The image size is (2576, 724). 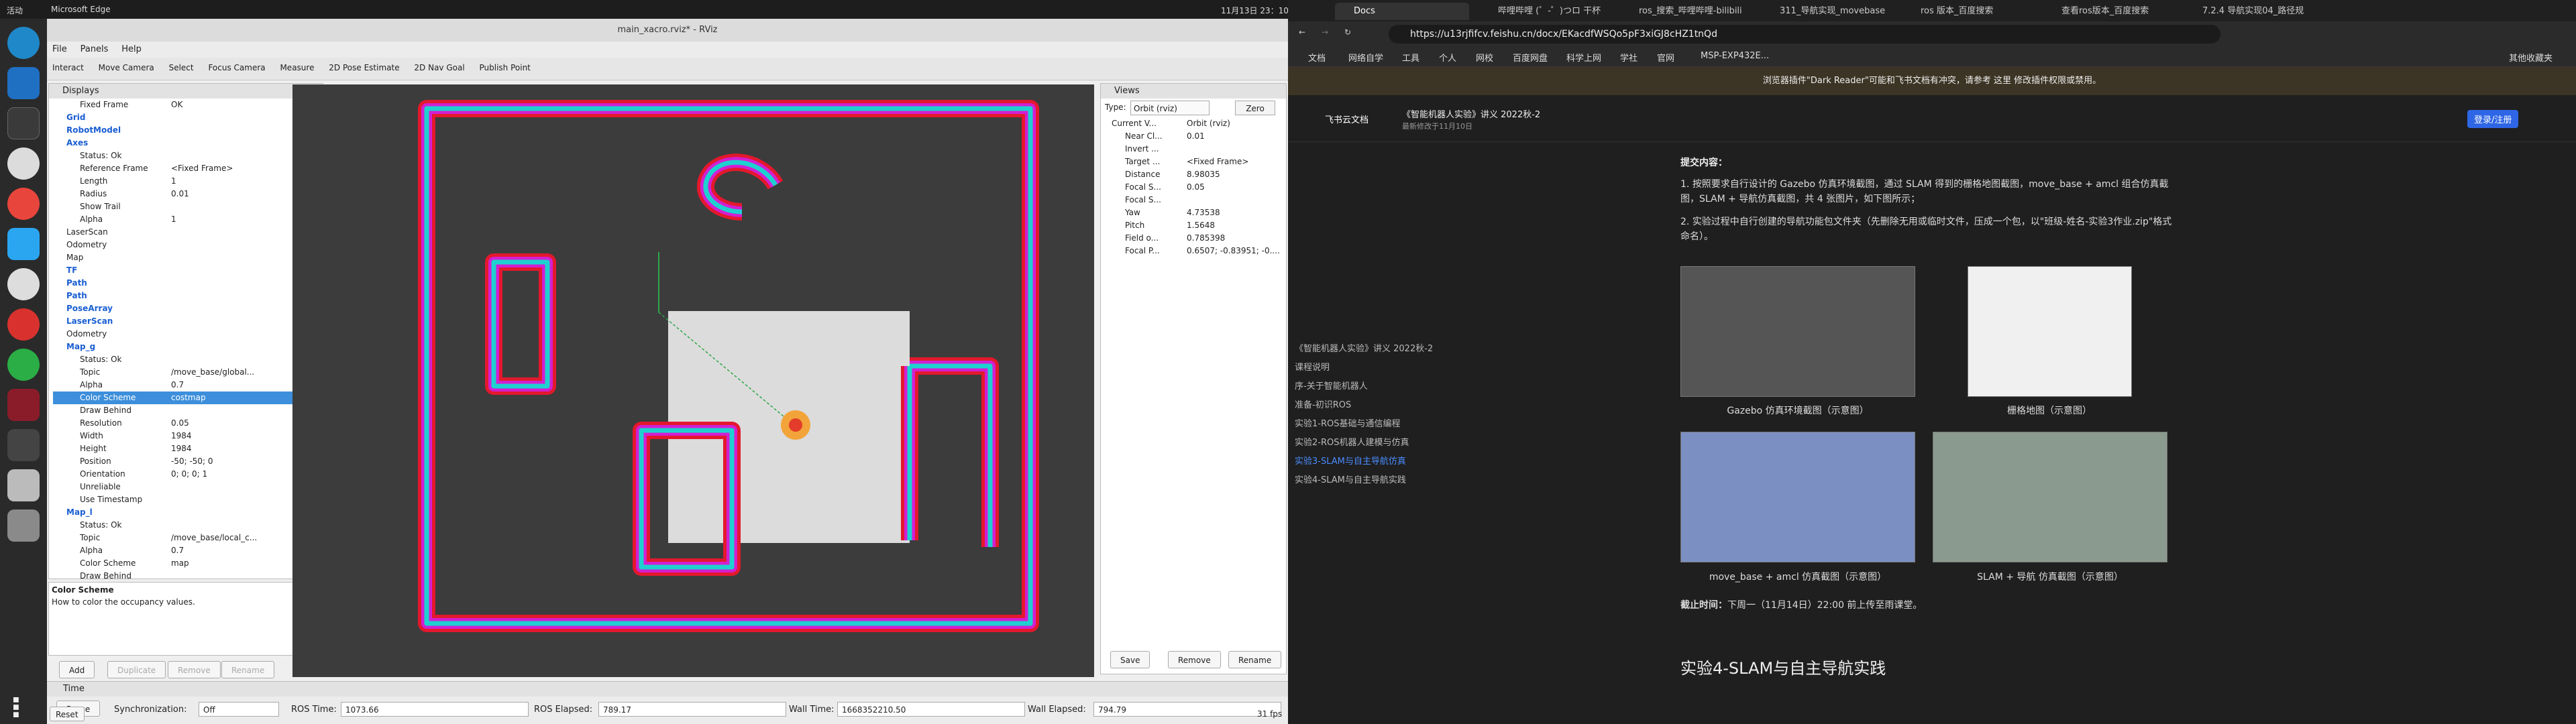 What do you see at coordinates (1410, 57) in the screenshot?
I see `fav-tools: 工具` at bounding box center [1410, 57].